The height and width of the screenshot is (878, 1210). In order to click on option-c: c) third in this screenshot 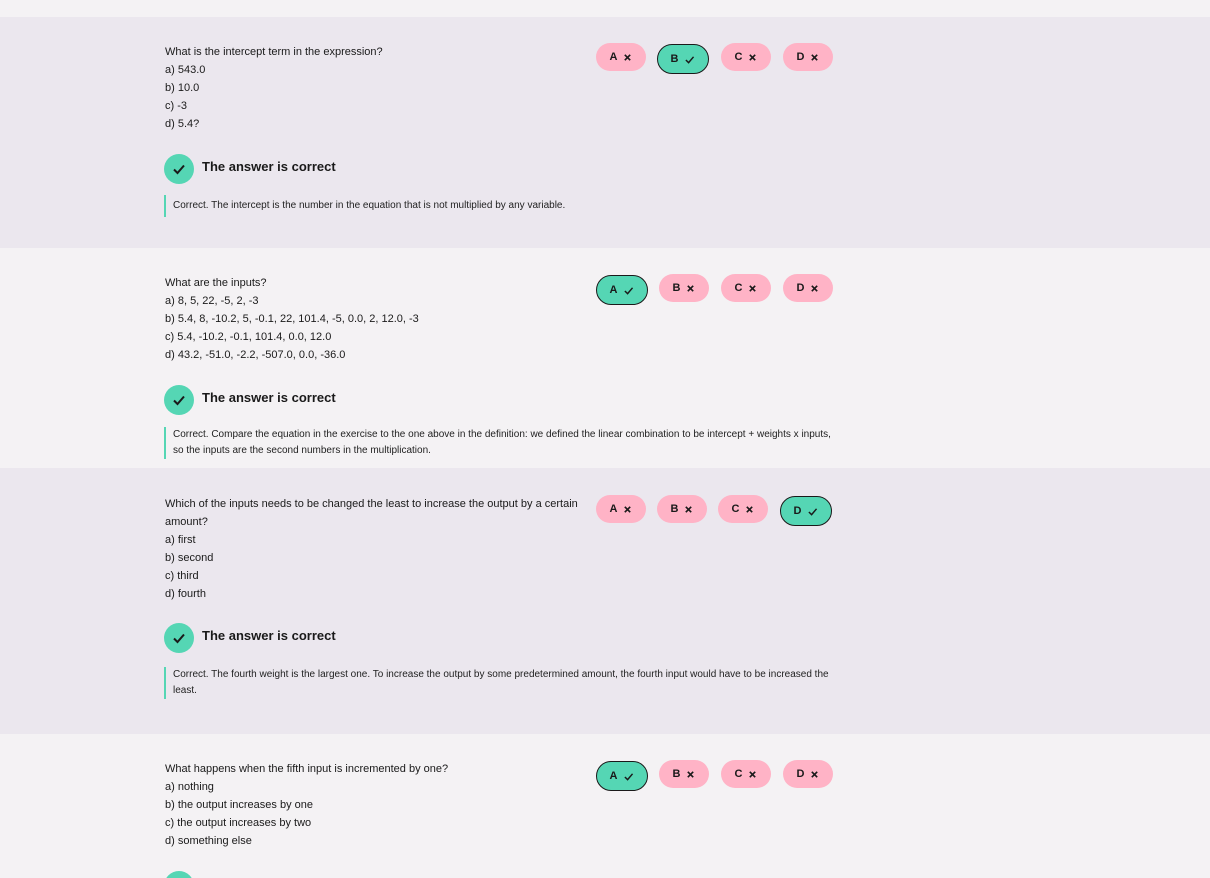, I will do `click(182, 576)`.